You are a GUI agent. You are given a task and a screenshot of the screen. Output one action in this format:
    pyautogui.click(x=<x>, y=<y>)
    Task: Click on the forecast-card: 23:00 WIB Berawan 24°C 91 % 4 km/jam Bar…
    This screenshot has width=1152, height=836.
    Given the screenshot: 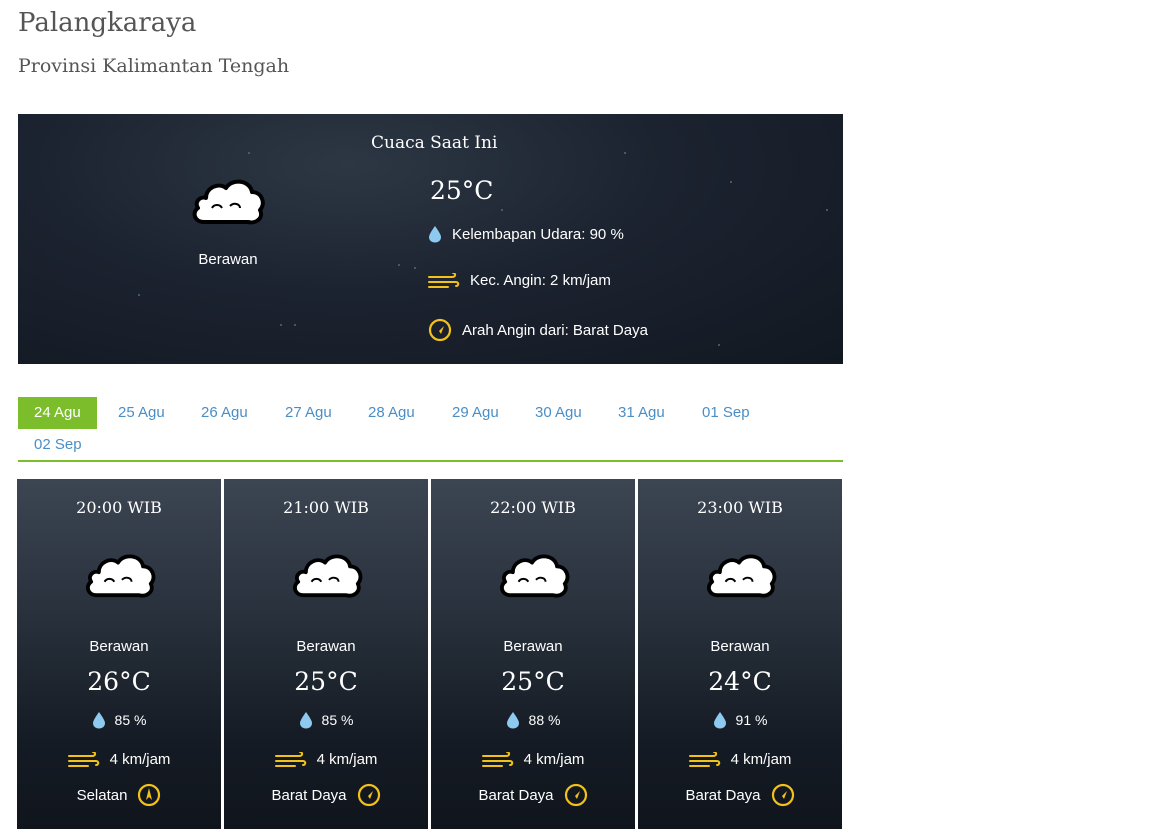 What is the action you would take?
    pyautogui.click(x=740, y=654)
    